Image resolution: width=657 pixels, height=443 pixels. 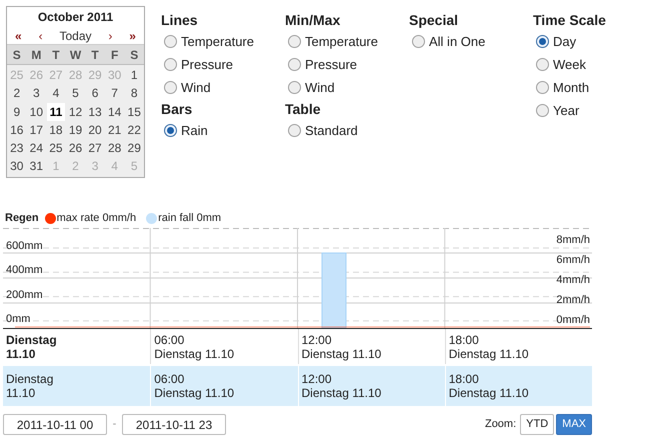 What do you see at coordinates (36, 55) in the screenshot?
I see `weekday-label: M` at bounding box center [36, 55].